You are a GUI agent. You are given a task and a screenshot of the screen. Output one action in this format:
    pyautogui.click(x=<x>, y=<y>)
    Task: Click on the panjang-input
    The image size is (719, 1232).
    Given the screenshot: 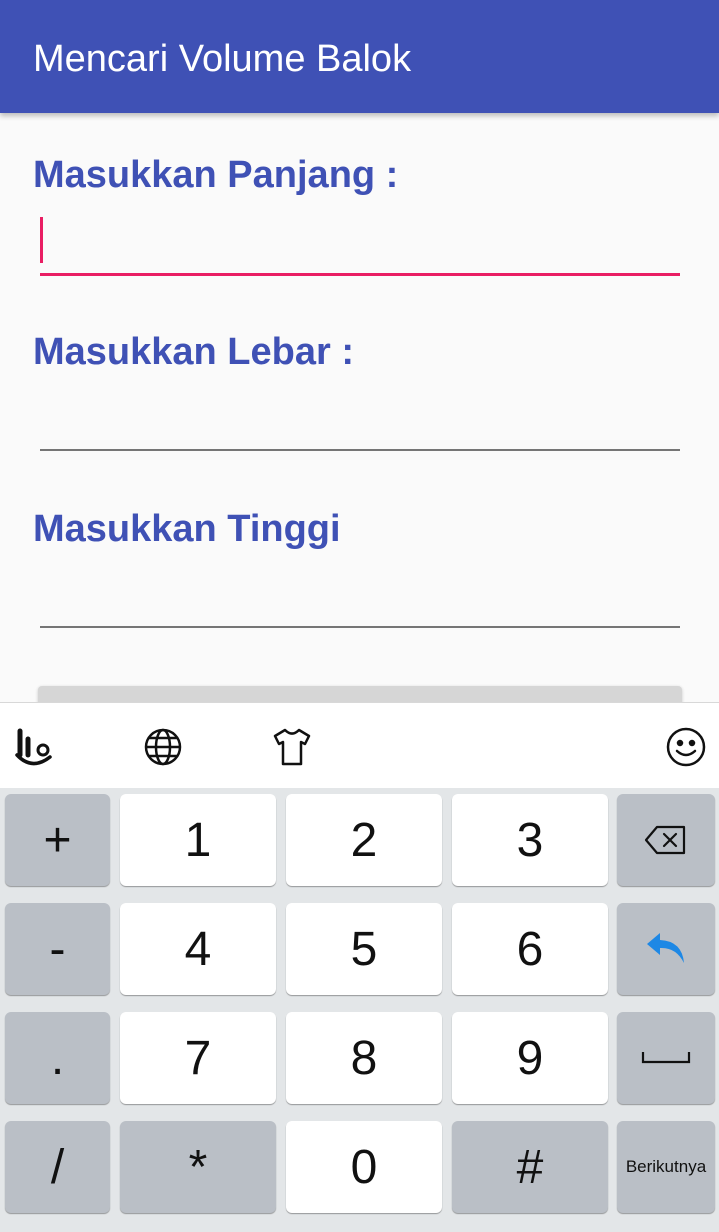 What is the action you would take?
    pyautogui.click(x=360, y=243)
    